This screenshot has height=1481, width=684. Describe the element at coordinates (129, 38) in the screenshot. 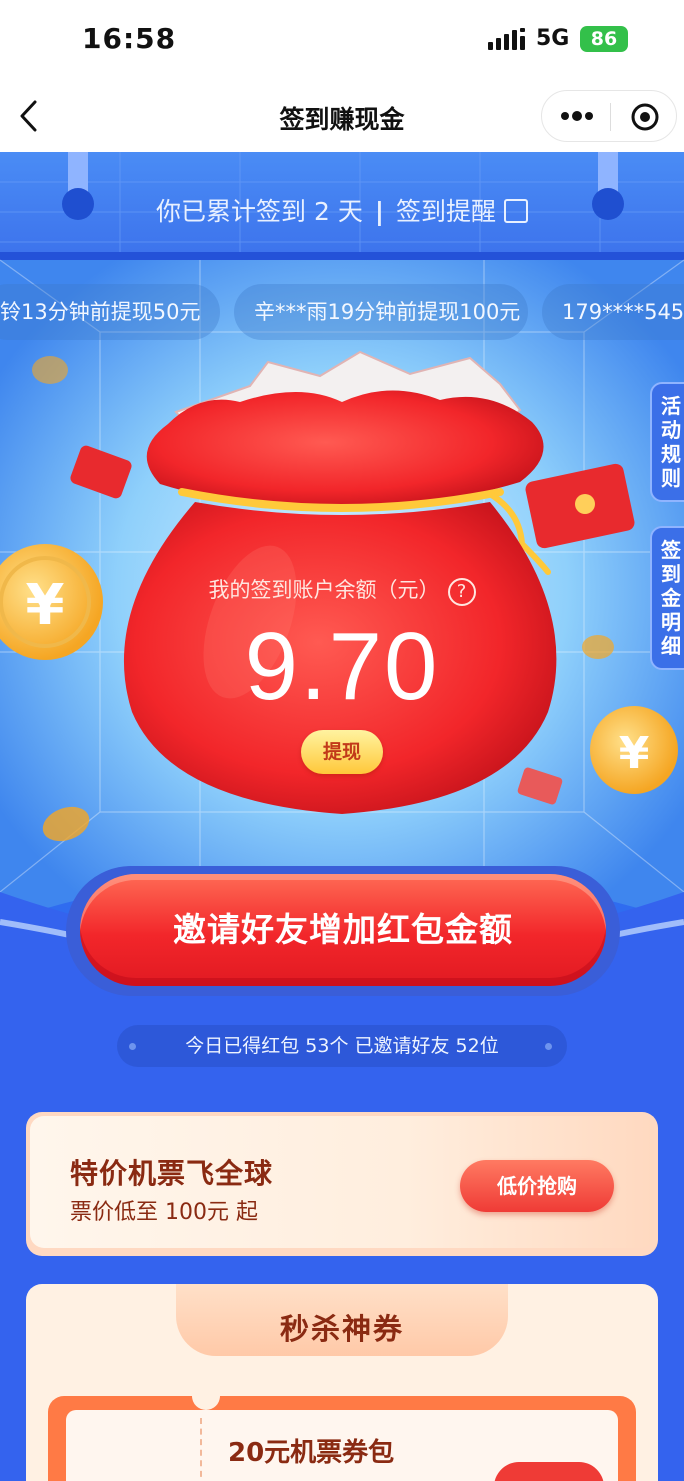

I see `status-time: 16:58` at that location.